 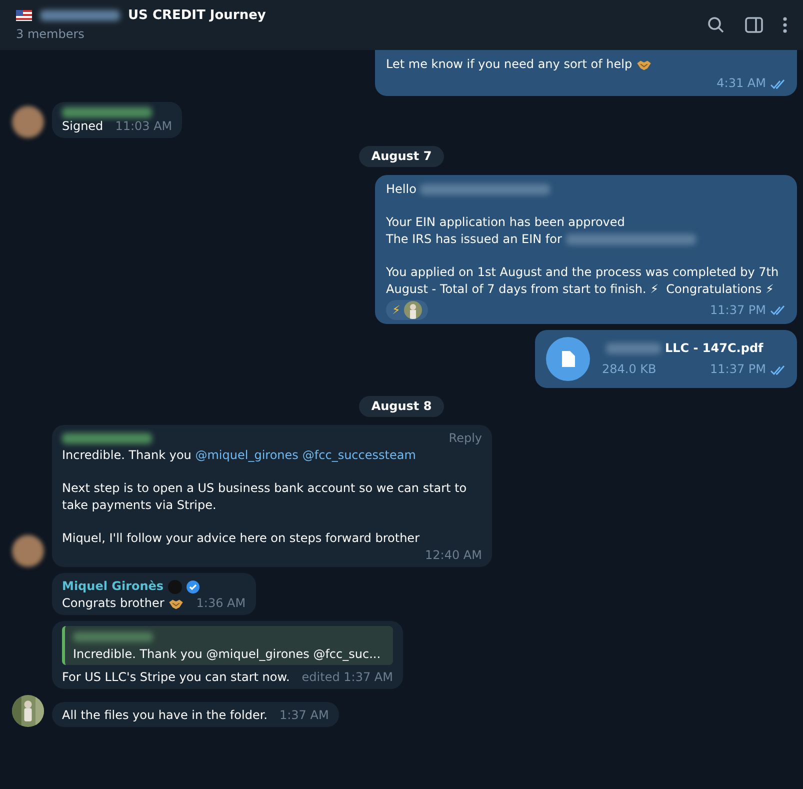 What do you see at coordinates (754, 25) in the screenshot?
I see `side-panel-icon` at bounding box center [754, 25].